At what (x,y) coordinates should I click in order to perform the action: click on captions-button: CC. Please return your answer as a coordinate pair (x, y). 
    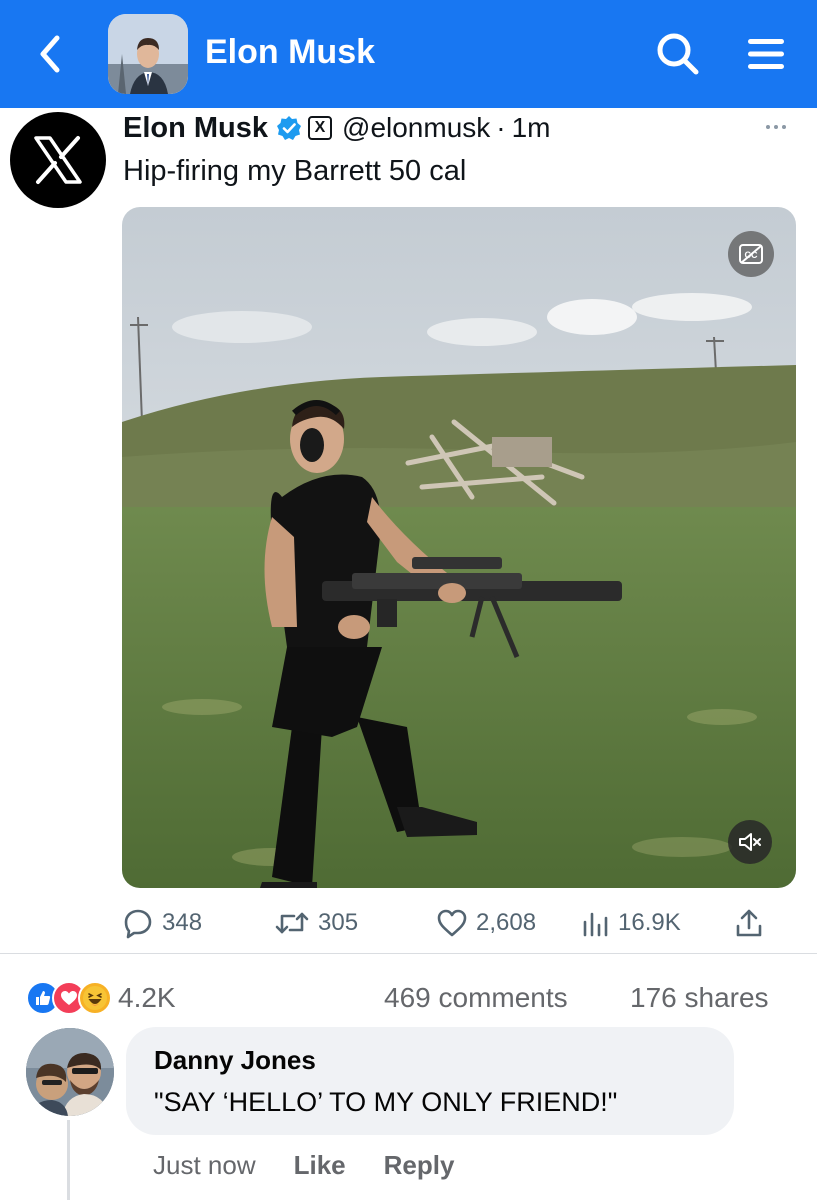
    Looking at the image, I should click on (751, 254).